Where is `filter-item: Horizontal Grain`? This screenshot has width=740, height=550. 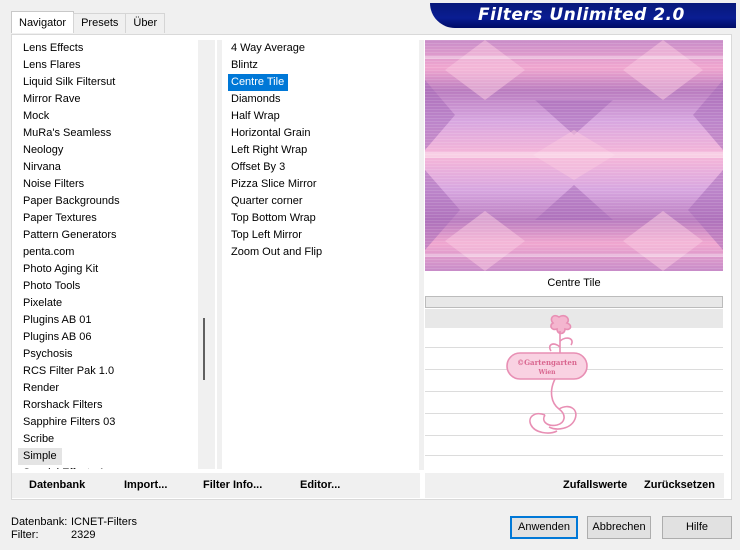 filter-item: Horizontal Grain is located at coordinates (320, 133).